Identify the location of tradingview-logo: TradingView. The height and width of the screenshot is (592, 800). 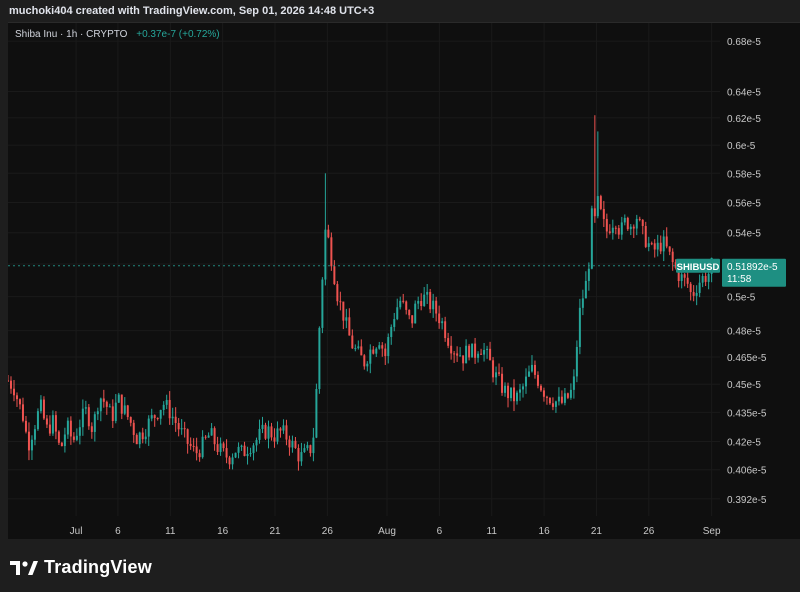
(81, 567).